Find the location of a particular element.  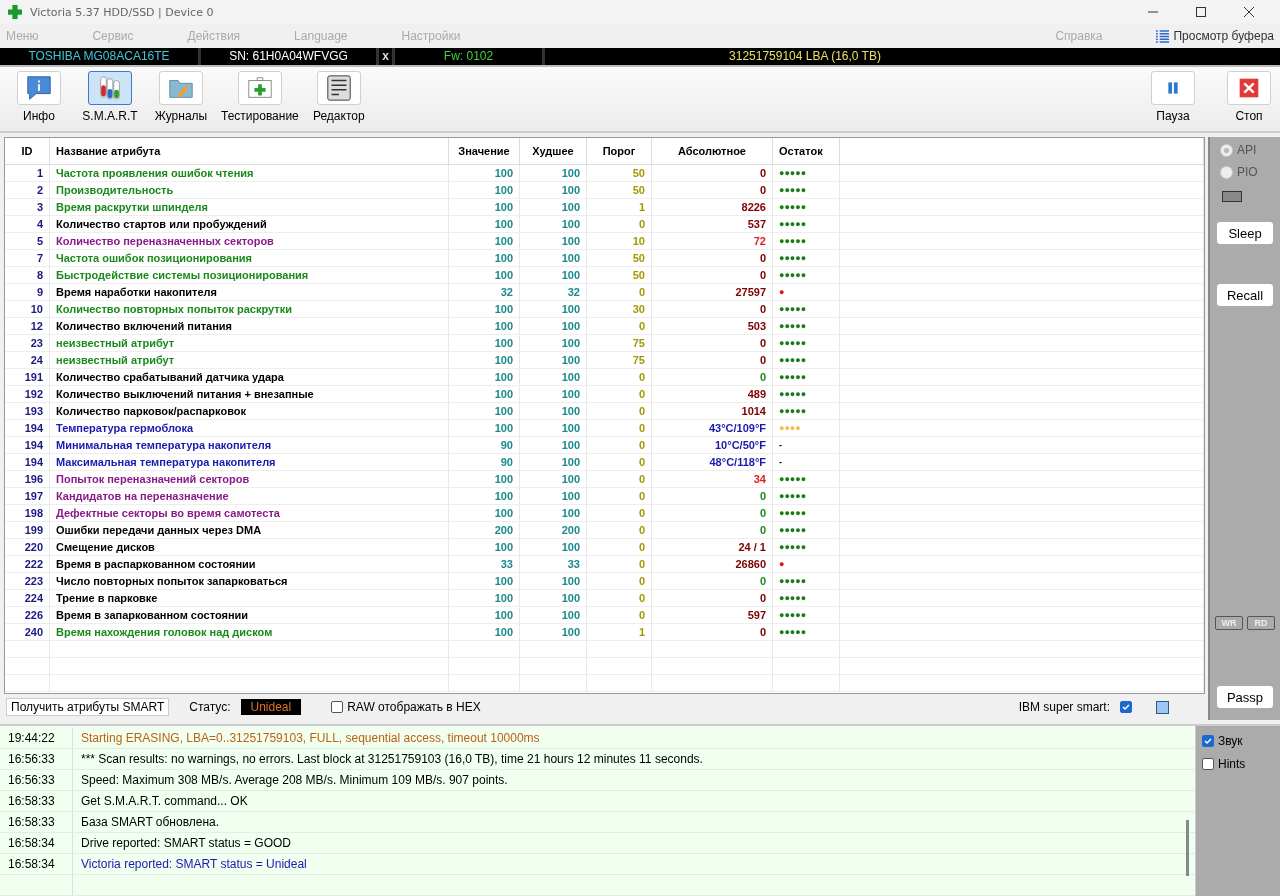

log-message: Drive reported: SMART status = GOOD is located at coordinates (185, 843).